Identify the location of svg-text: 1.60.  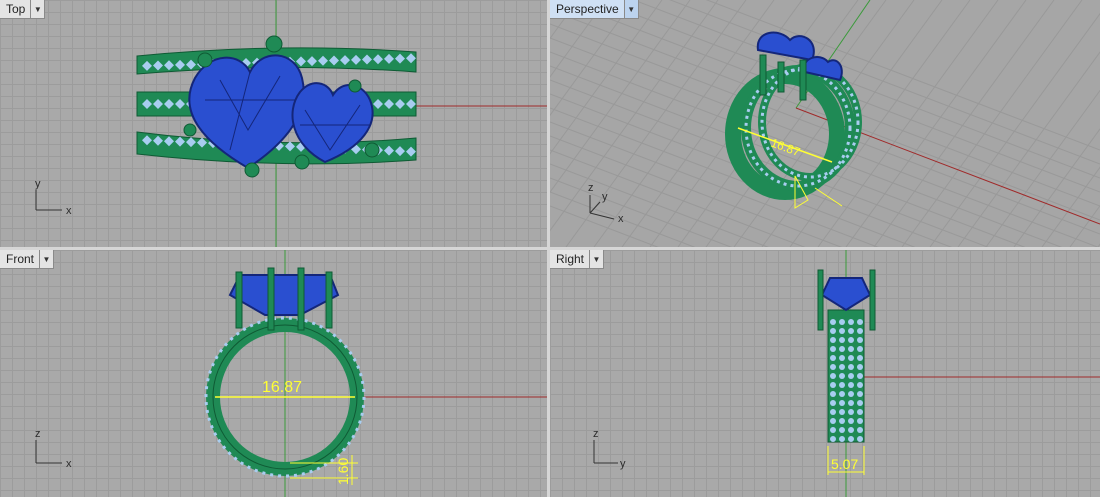
(343, 471).